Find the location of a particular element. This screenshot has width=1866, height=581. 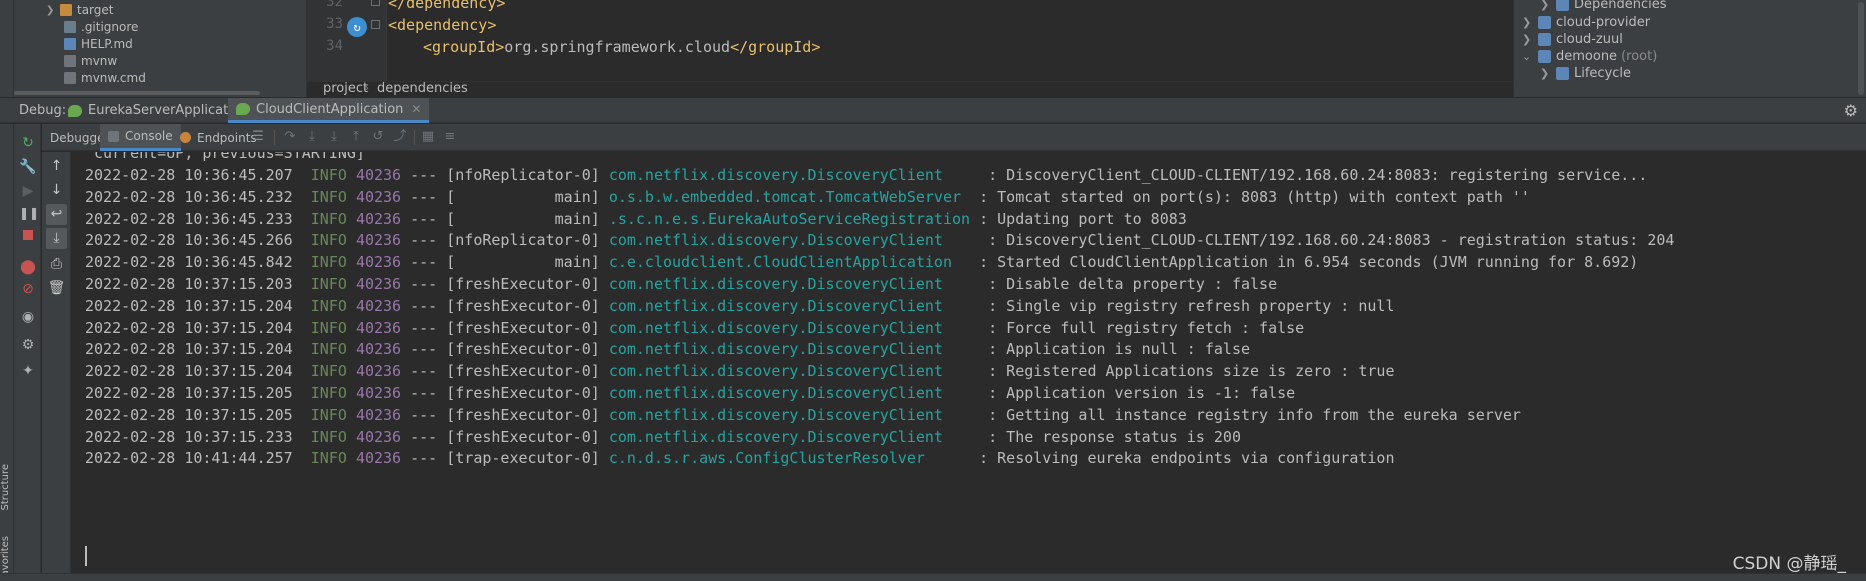

view-breakpoints-icon: ⬤ is located at coordinates (28, 267).